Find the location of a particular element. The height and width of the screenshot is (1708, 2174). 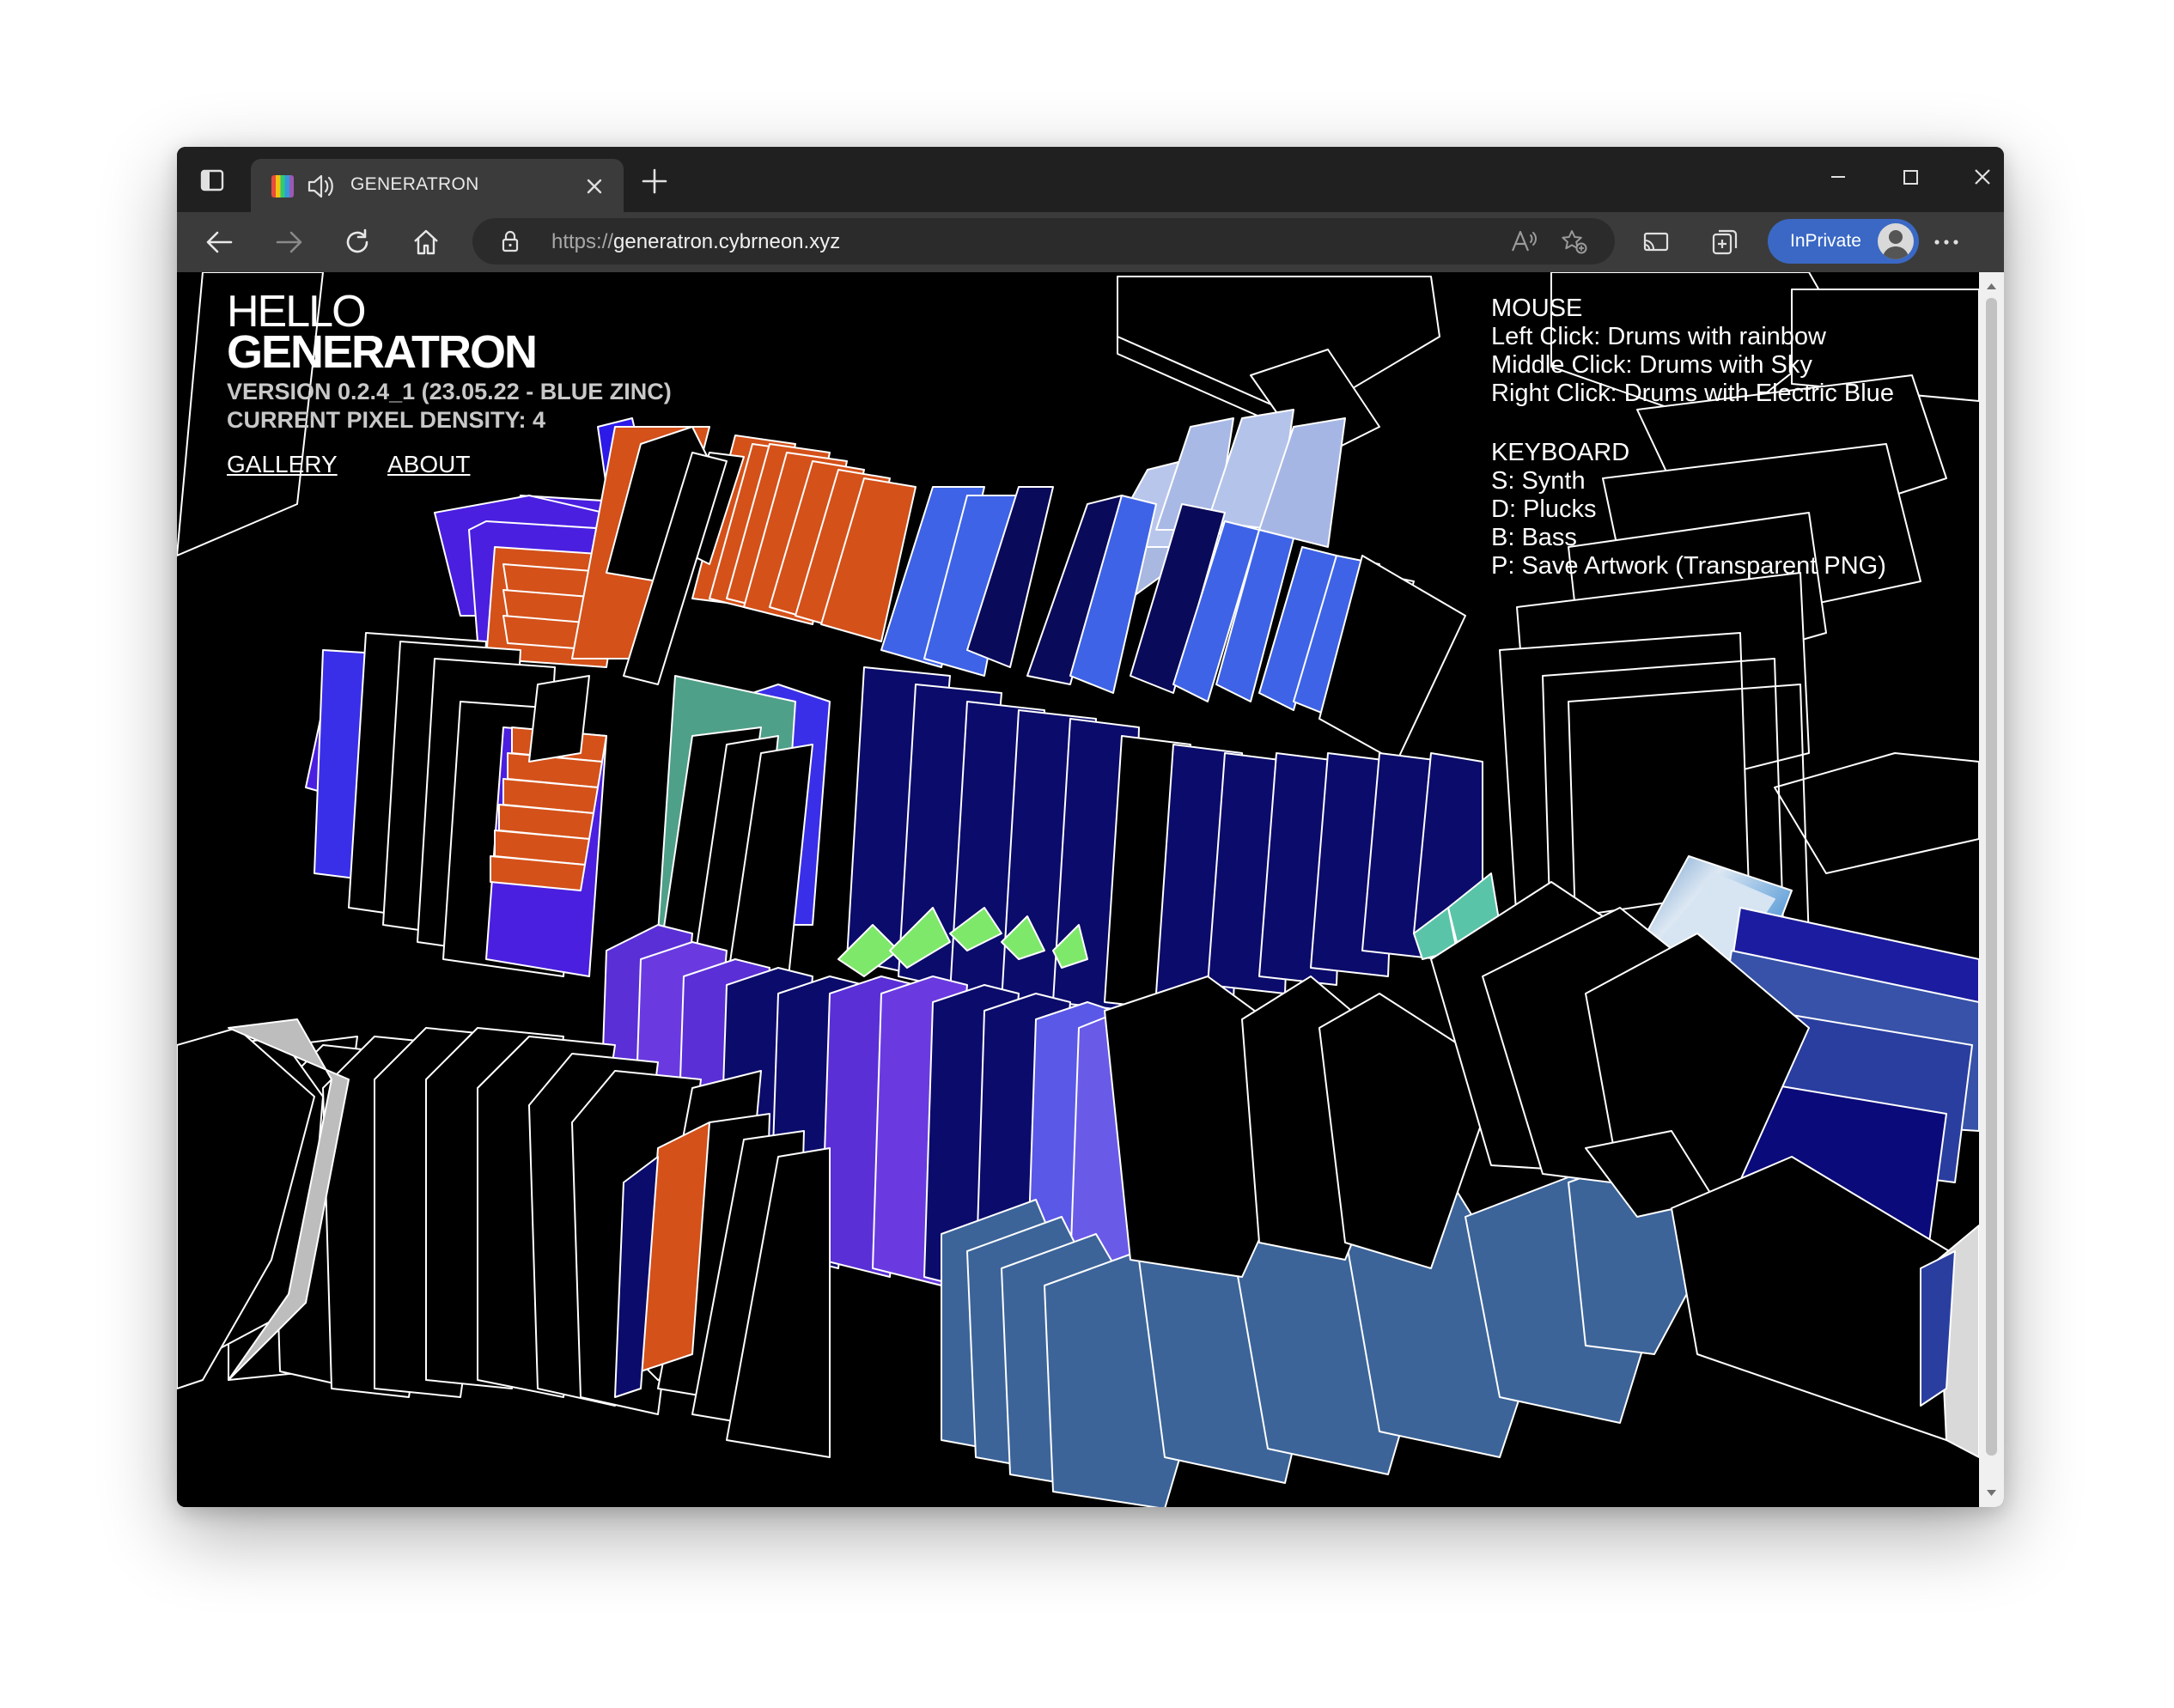

url-text: https://generatron.cybrneon.xyz is located at coordinates (695, 242).